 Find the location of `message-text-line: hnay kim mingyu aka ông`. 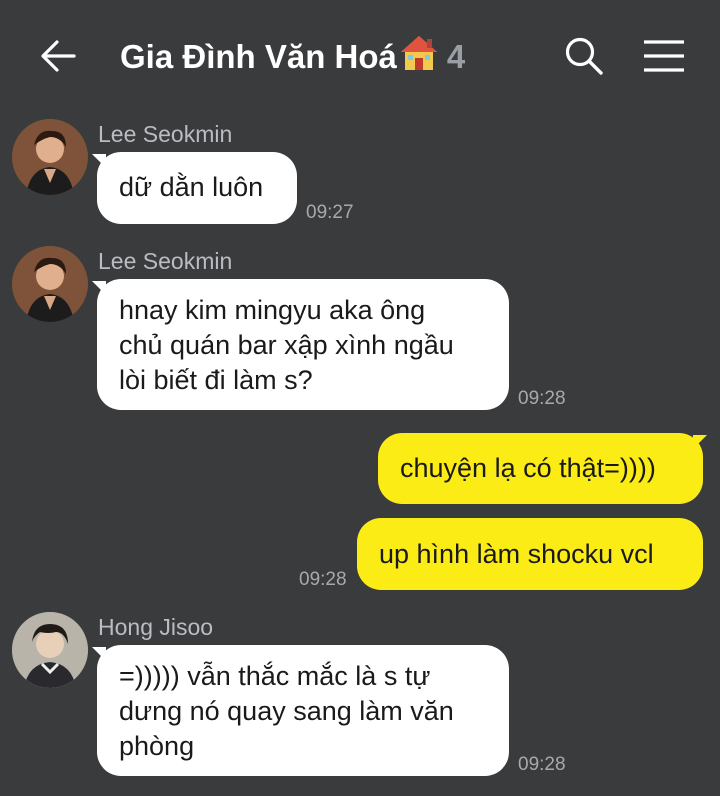

message-text-line: hnay kim mingyu aka ông is located at coordinates (272, 310).